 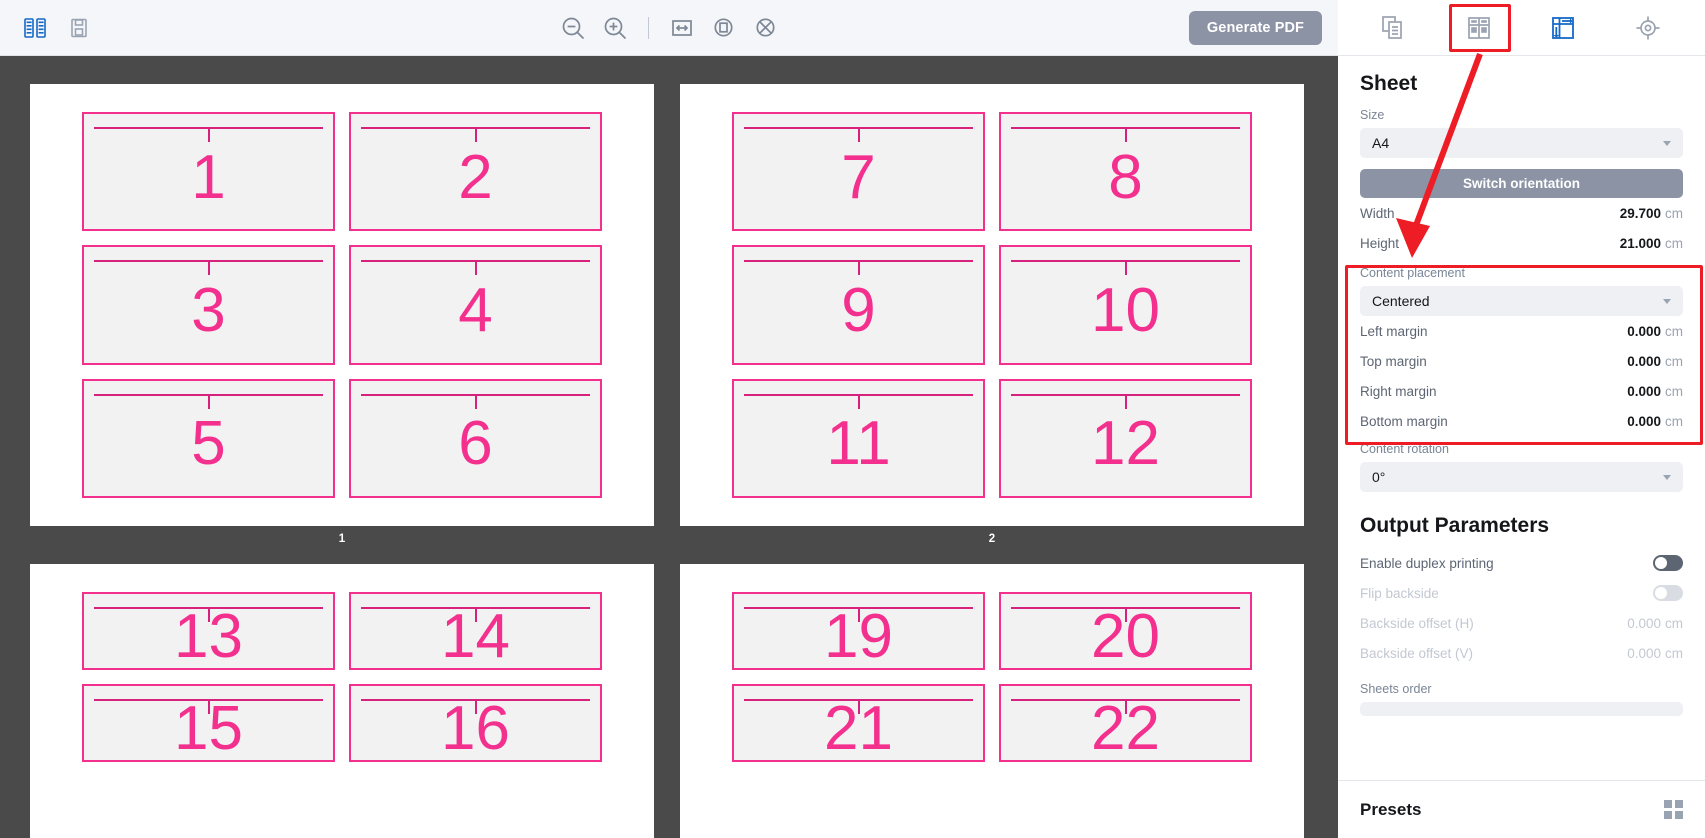 I want to click on grid-icon, so click(x=1673, y=809).